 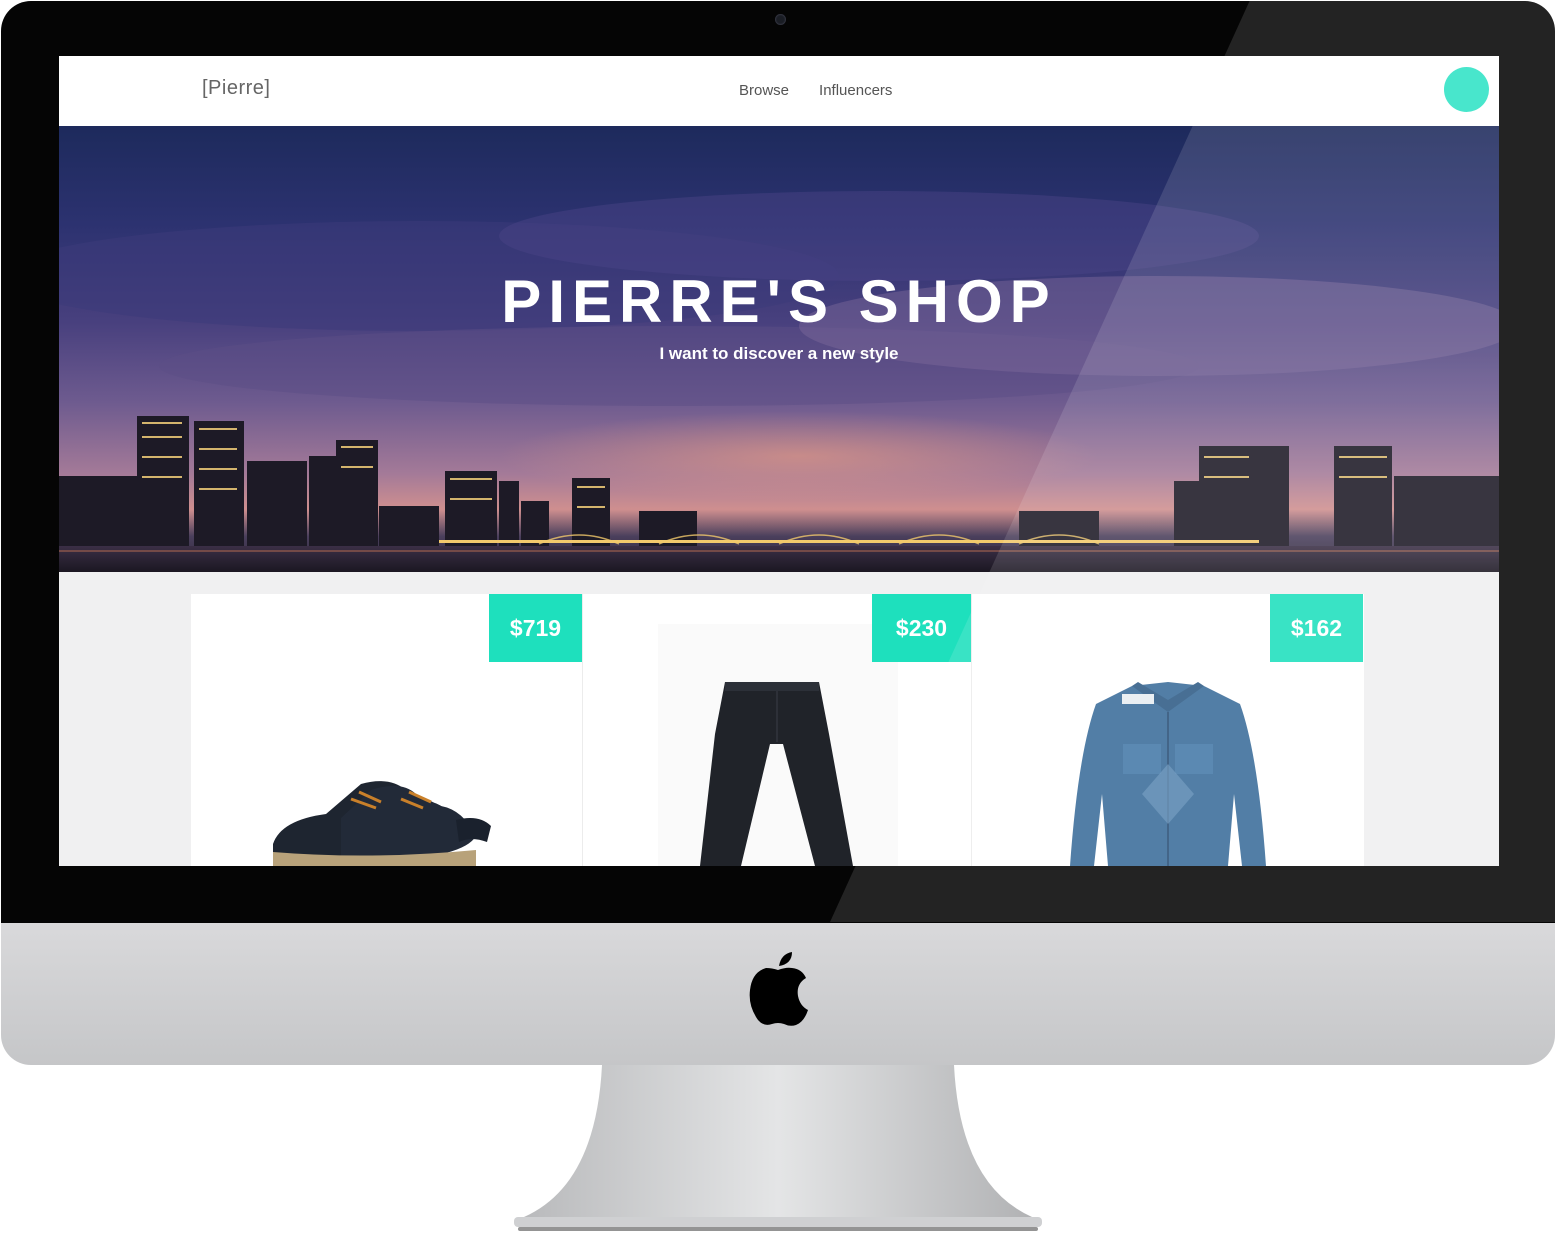 I want to click on navbar: [Pierre] Browse Influencers, so click(x=779, y=91).